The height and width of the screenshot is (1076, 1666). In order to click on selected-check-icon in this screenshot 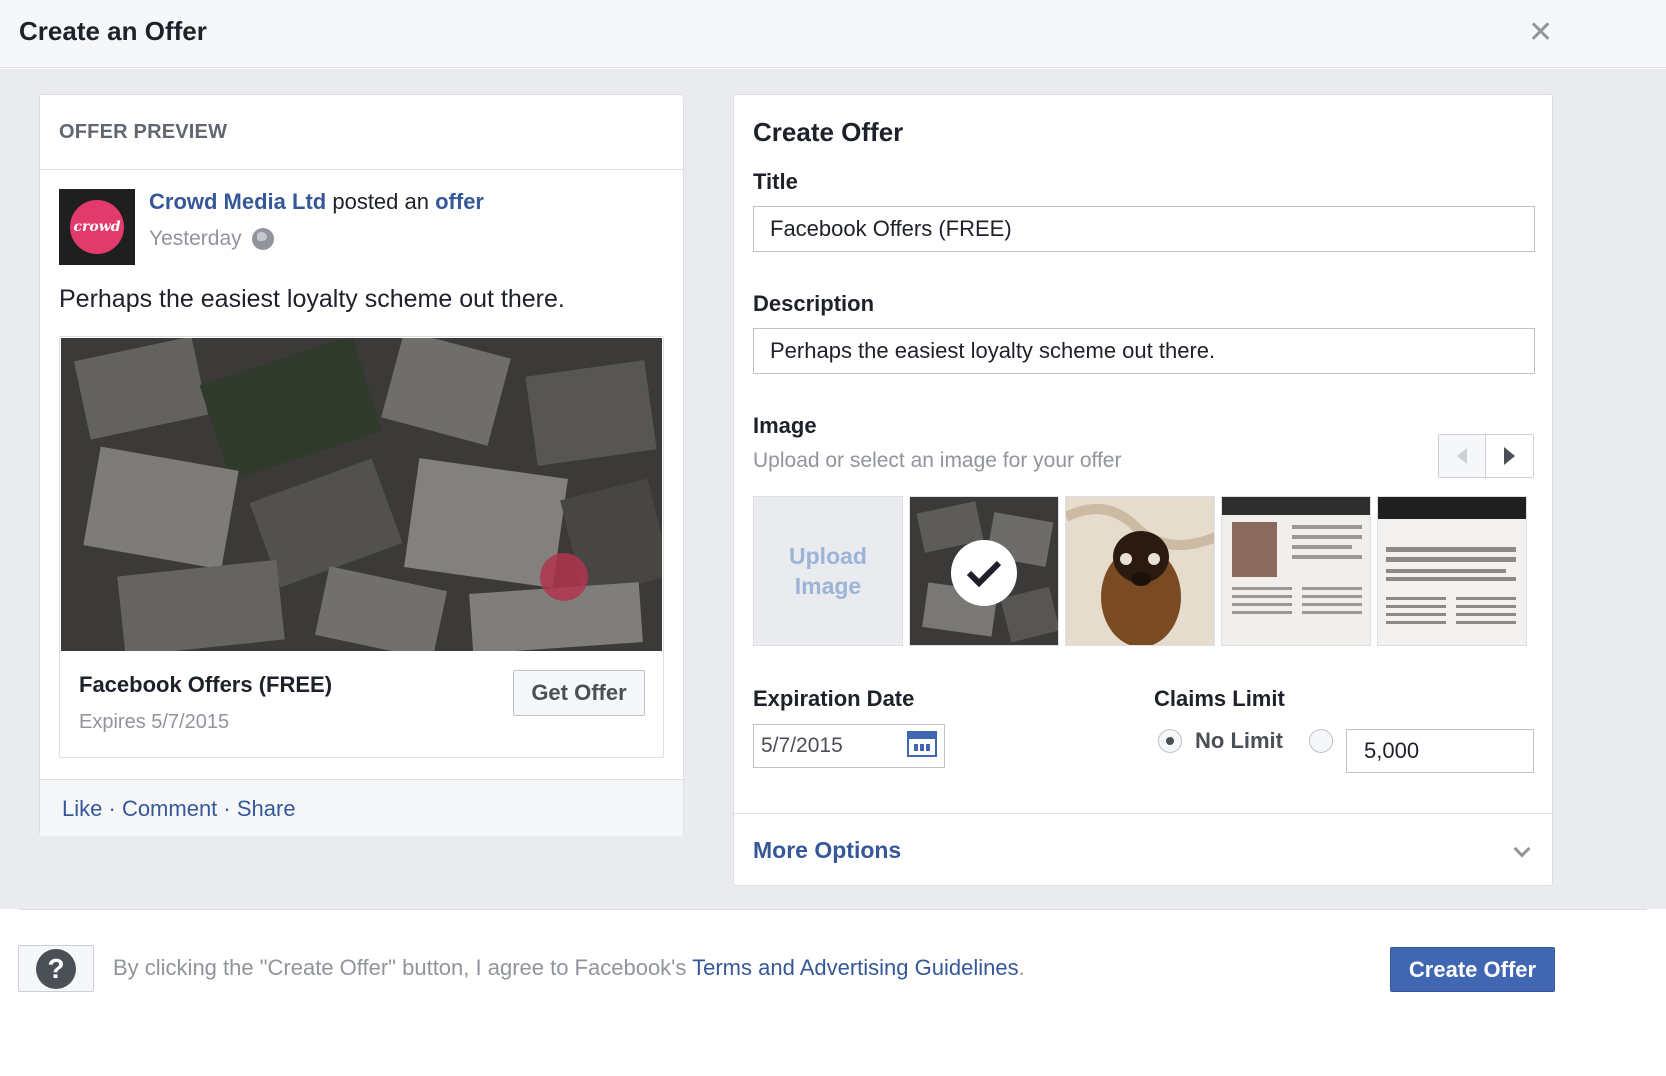, I will do `click(984, 573)`.